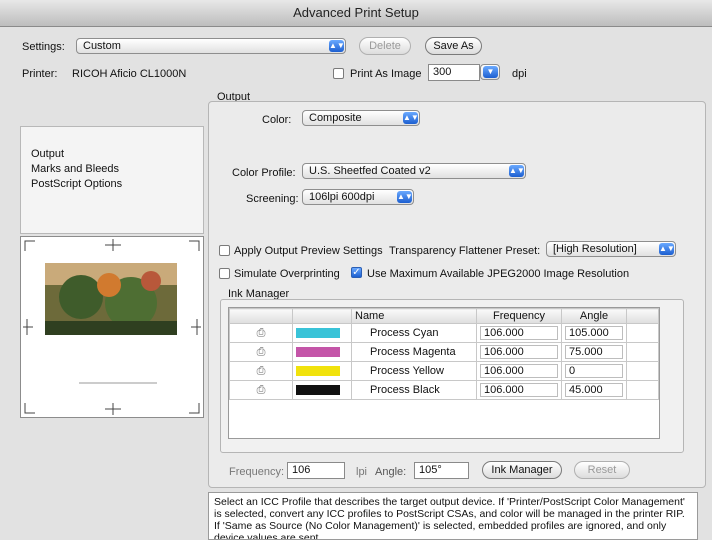 The width and height of the screenshot is (712, 540). Describe the element at coordinates (386, 74) in the screenshot. I see `print-as-image-label: Print As Image` at that location.